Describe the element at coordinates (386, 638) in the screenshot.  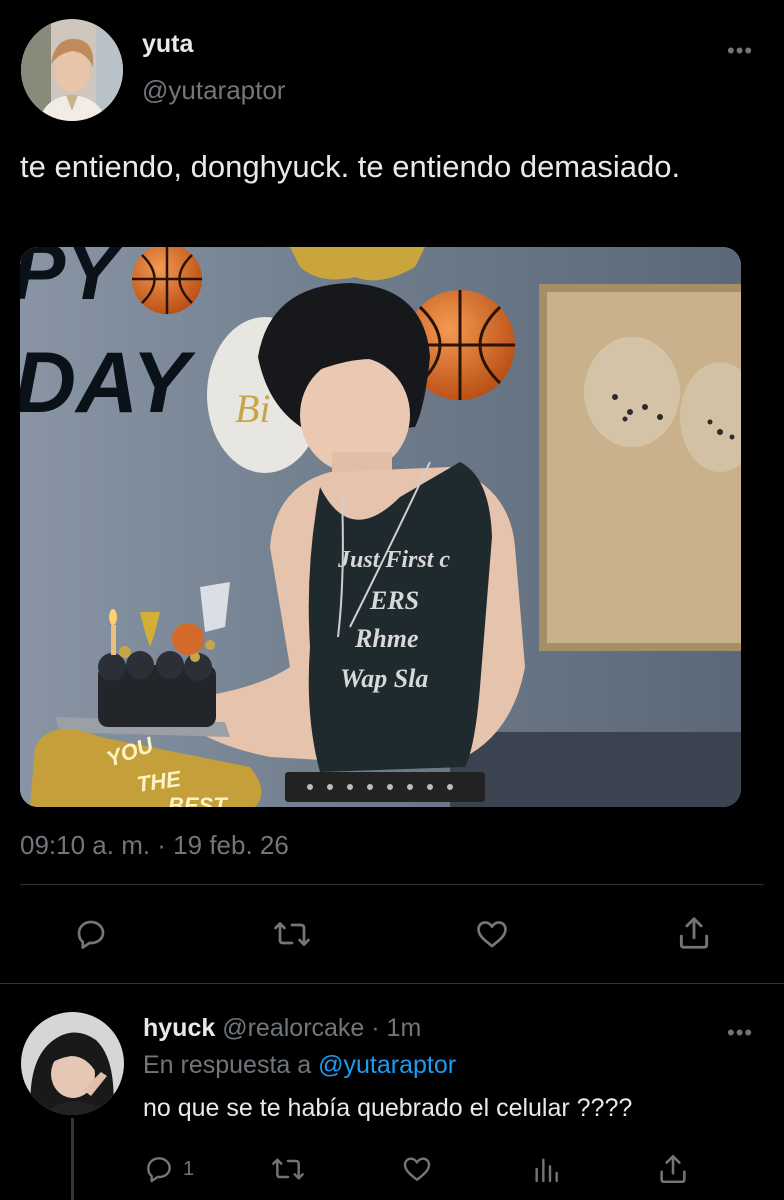
I see `shirt-line-3: Rhme` at that location.